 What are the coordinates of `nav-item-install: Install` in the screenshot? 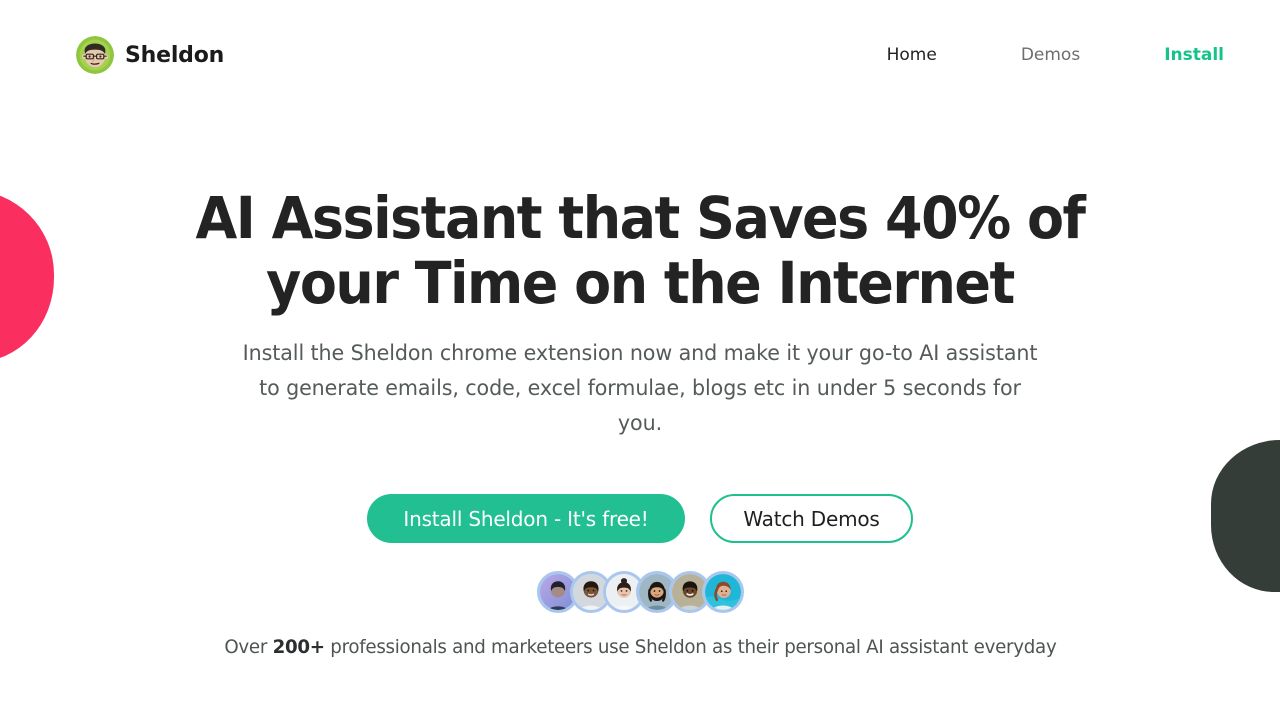 It's located at (1194, 55).